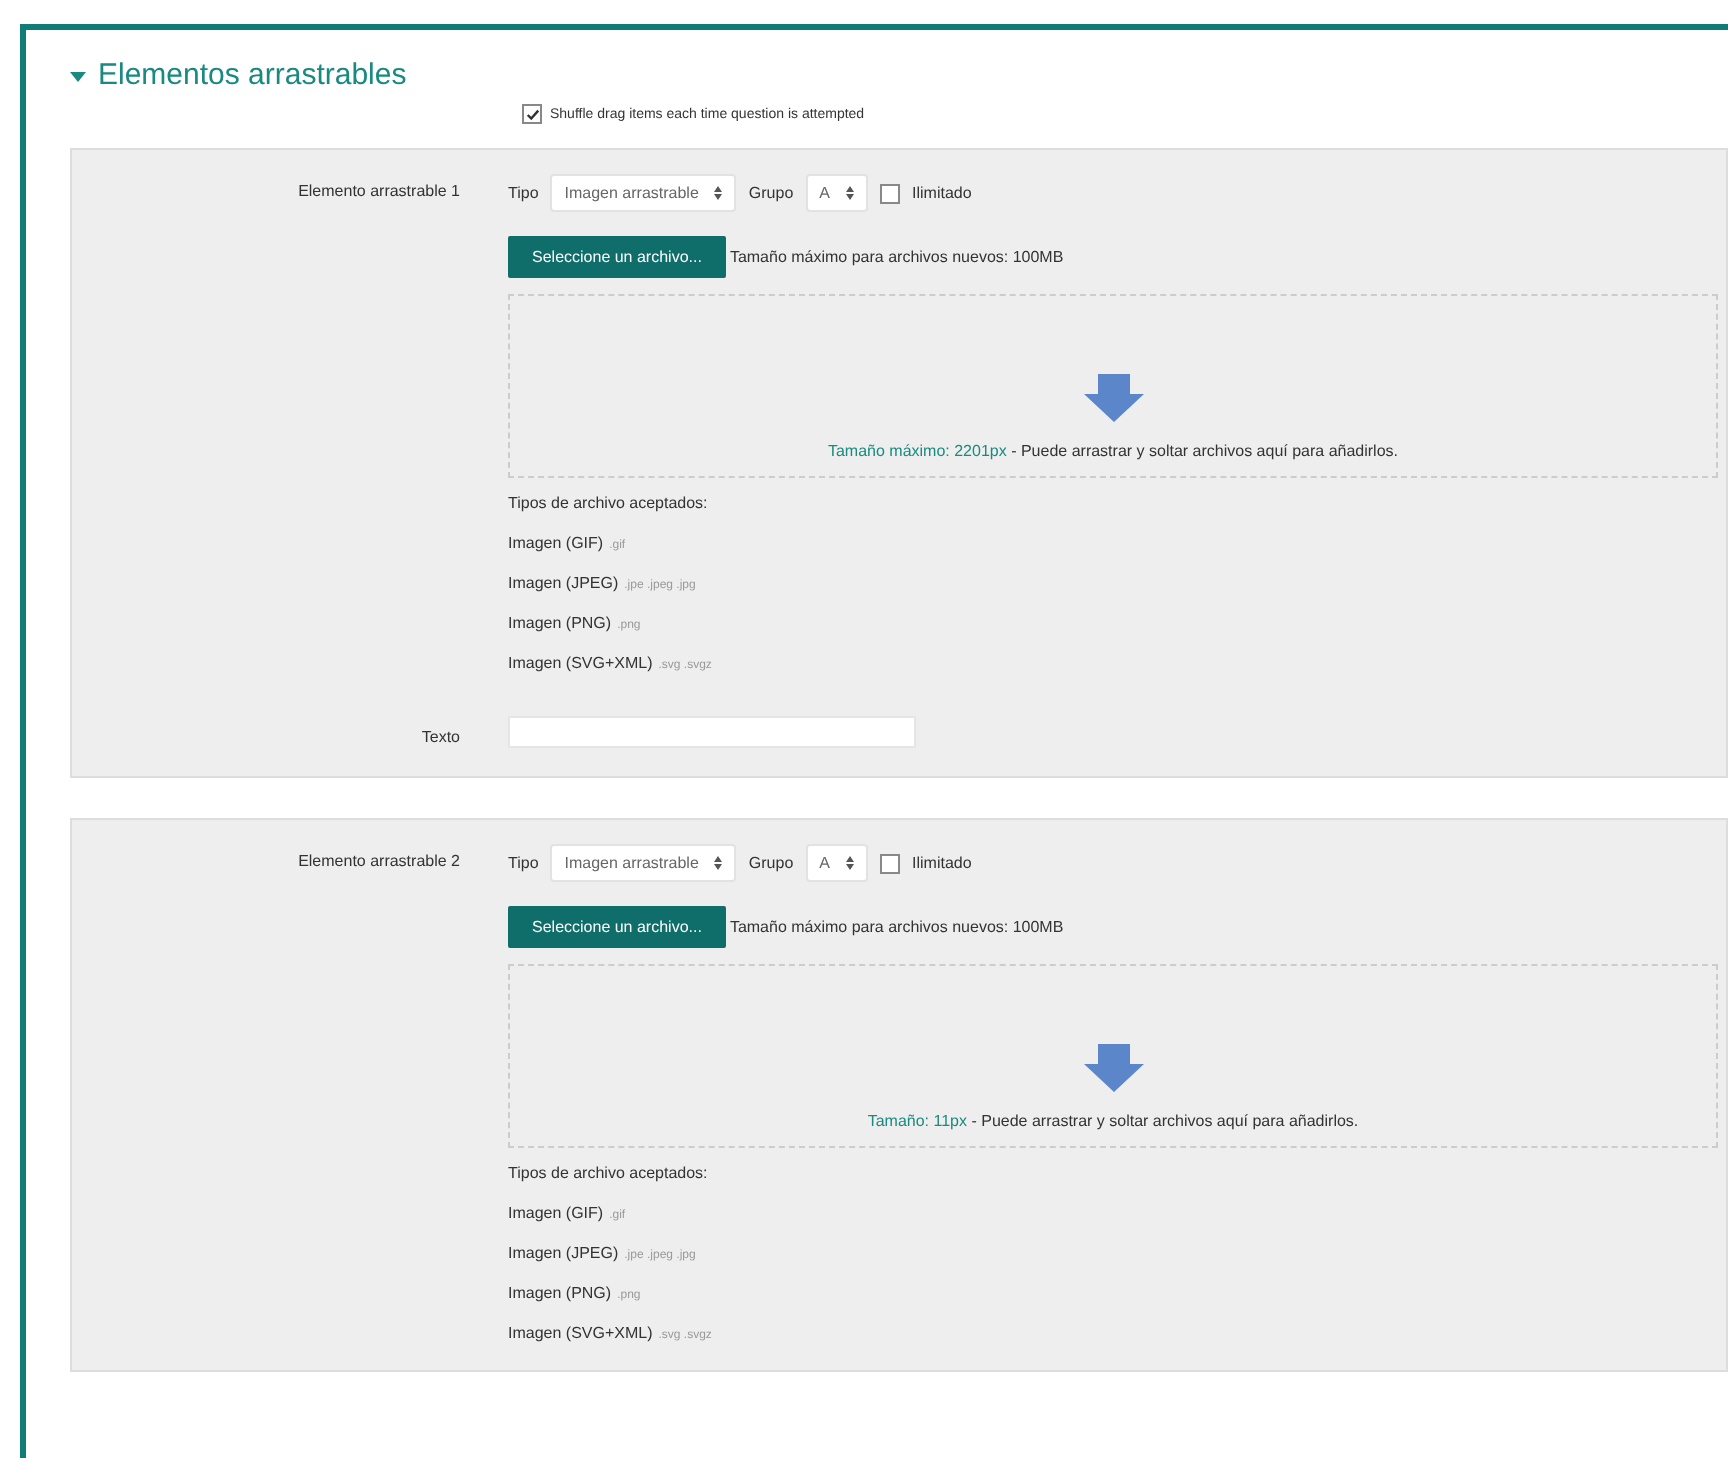  What do you see at coordinates (379, 860) in the screenshot?
I see `field-label: Elemento arrastrable 2` at bounding box center [379, 860].